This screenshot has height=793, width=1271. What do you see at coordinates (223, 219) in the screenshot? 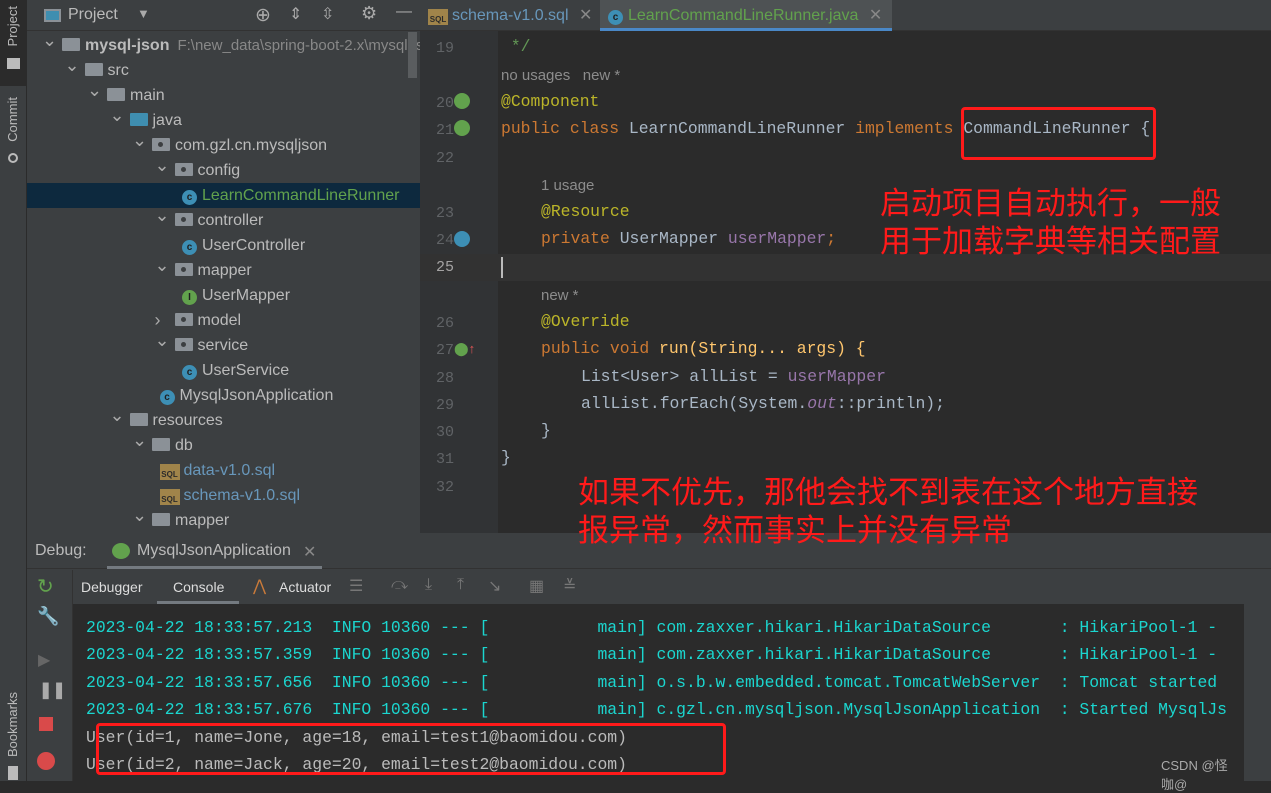
I see `tree-item: ⌄ controller` at bounding box center [223, 219].